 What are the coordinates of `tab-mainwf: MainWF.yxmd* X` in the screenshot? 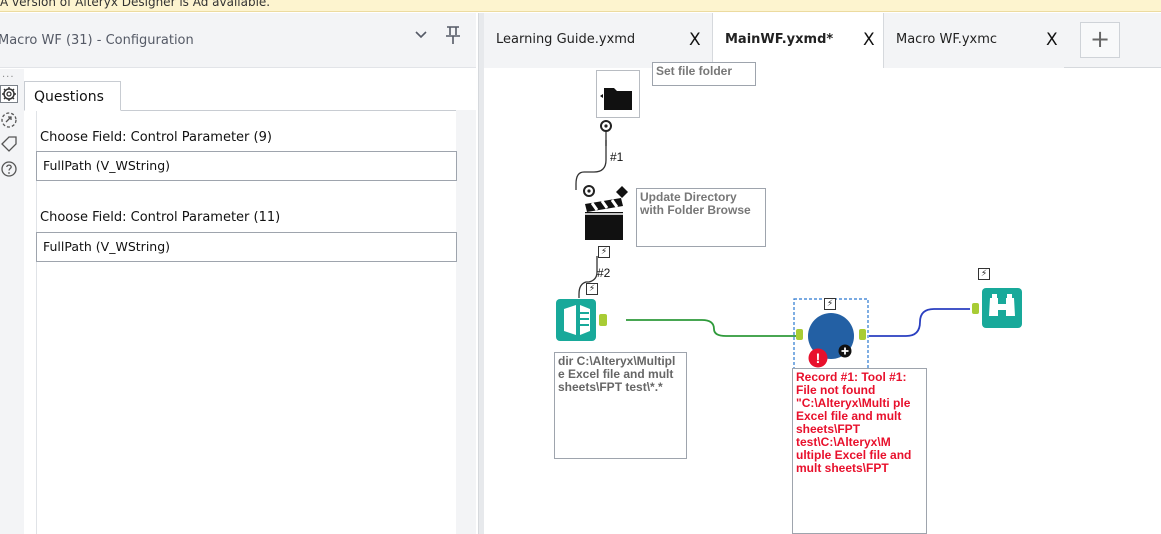 It's located at (798, 41).